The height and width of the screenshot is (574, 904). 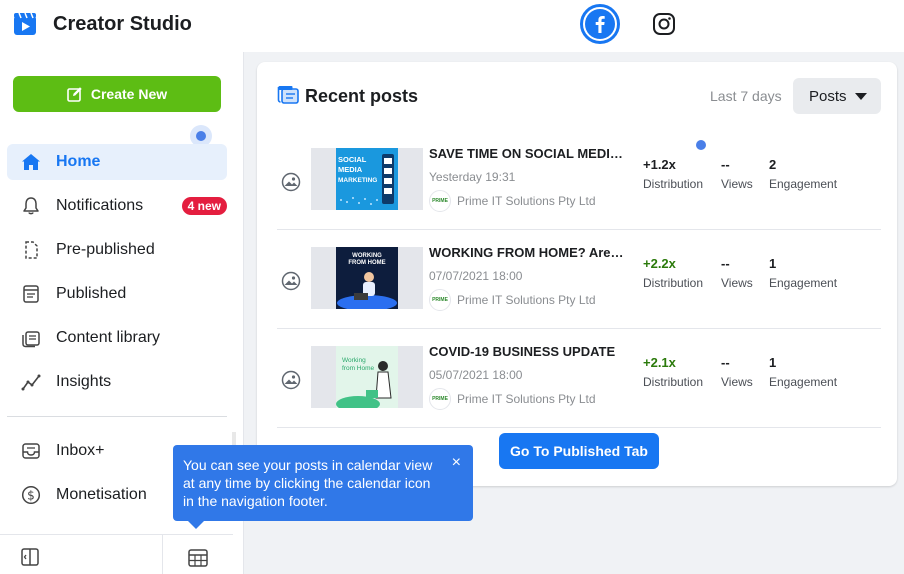 What do you see at coordinates (526, 252) in the screenshot?
I see `post-title: WORKING FROM HOME? Are you ready?` at bounding box center [526, 252].